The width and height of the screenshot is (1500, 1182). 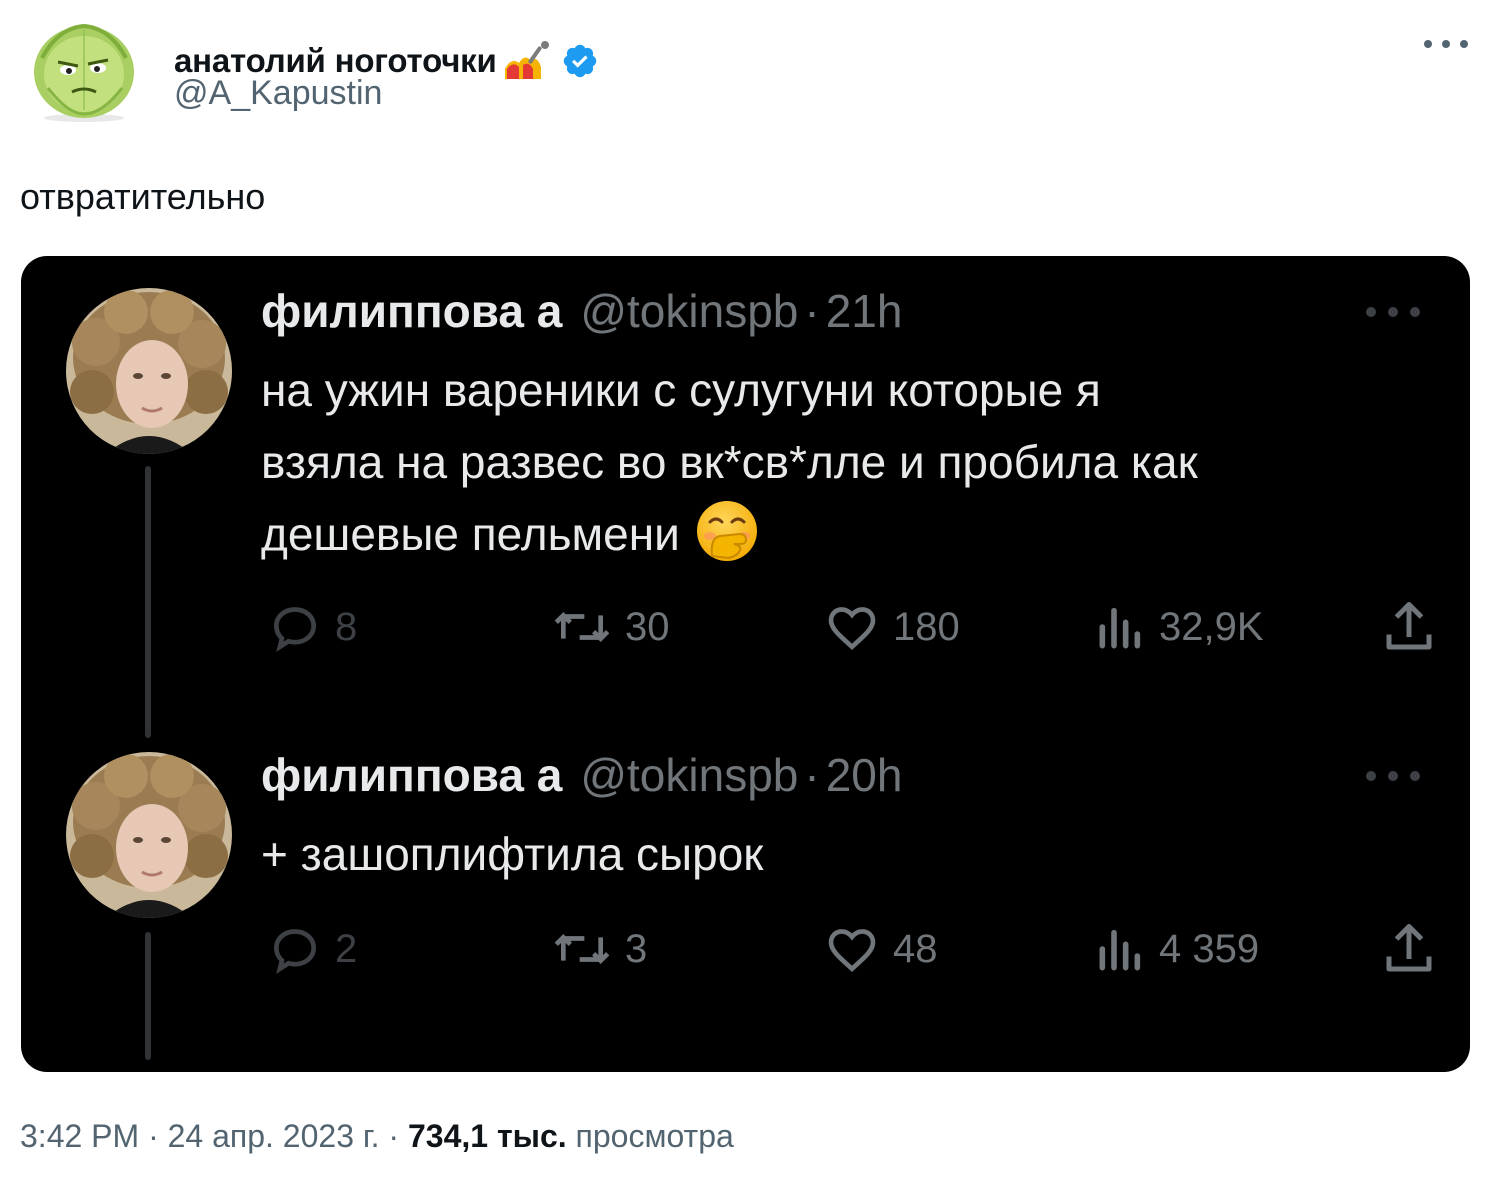 What do you see at coordinates (346, 626) in the screenshot?
I see `reply-count: 8` at bounding box center [346, 626].